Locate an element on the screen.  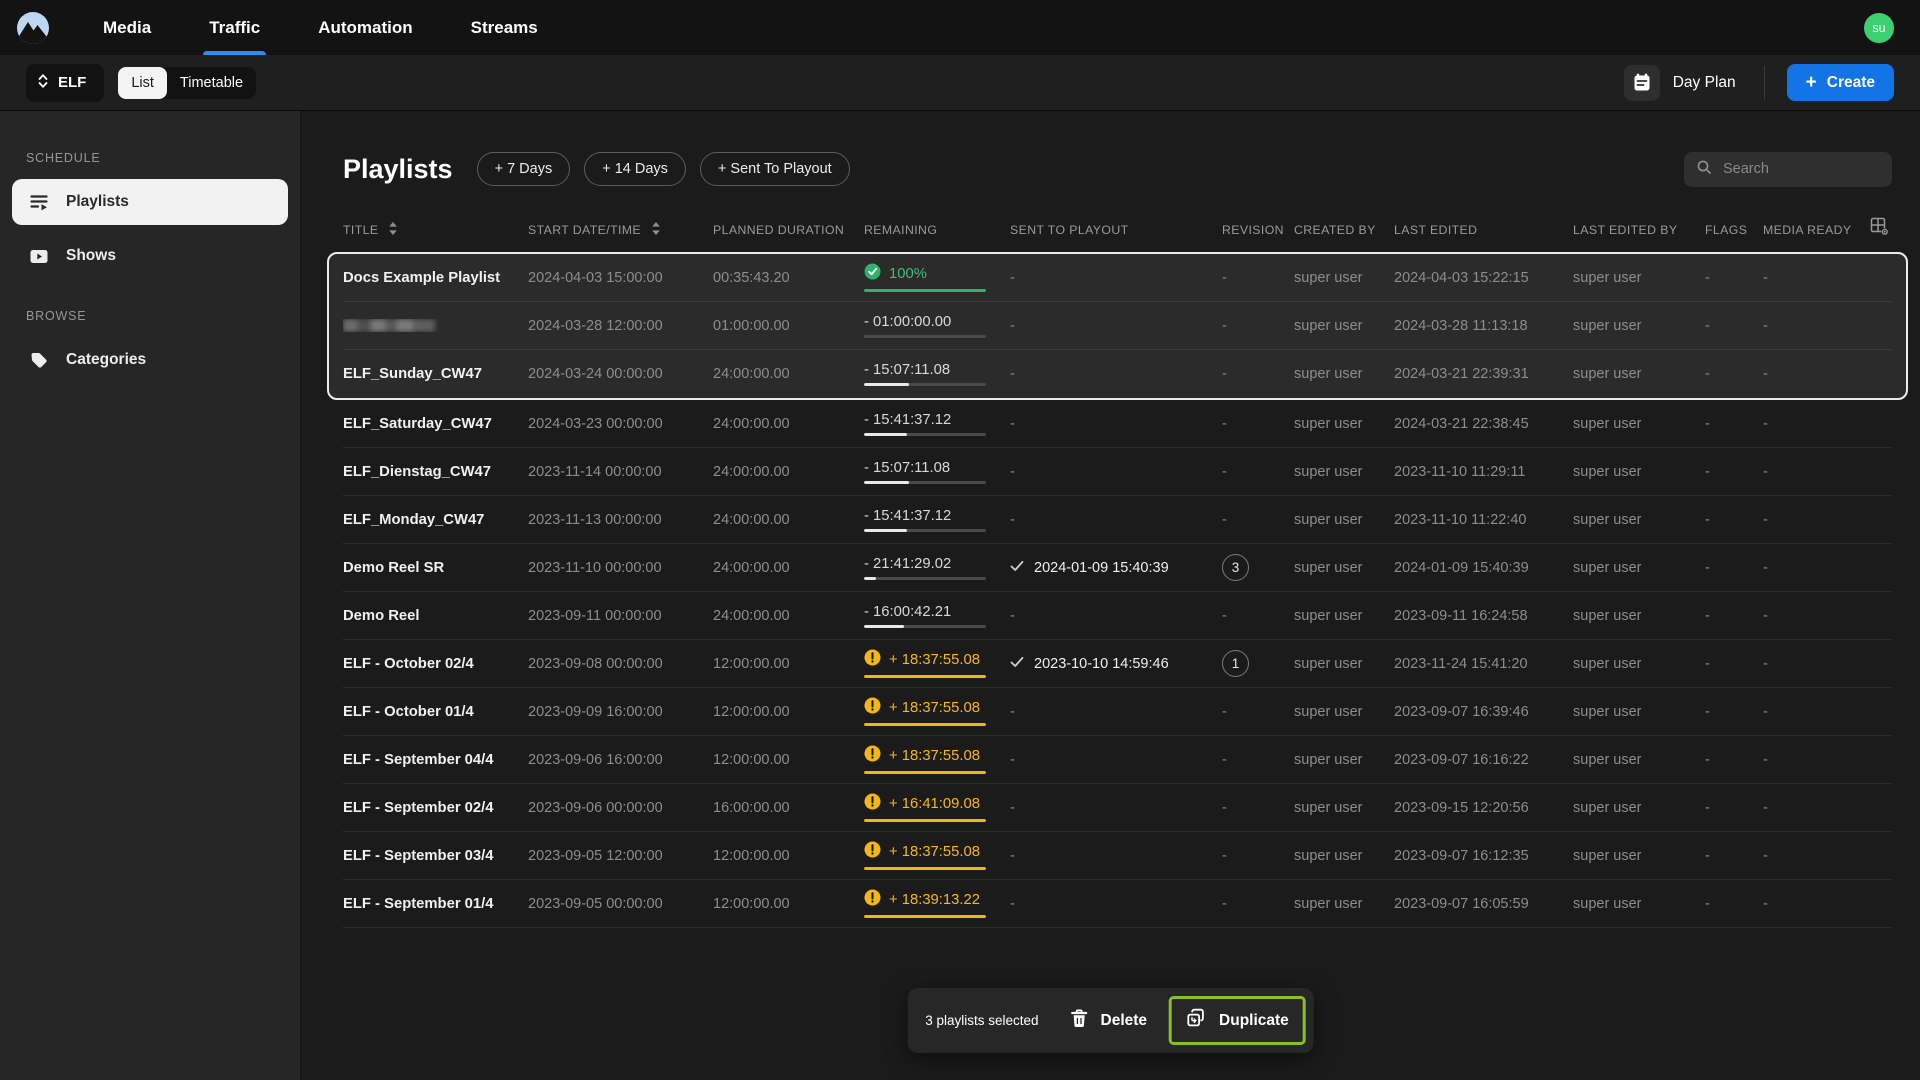
cell-start-datetime: 2024-03-28 12:00:00 is located at coordinates (595, 325).